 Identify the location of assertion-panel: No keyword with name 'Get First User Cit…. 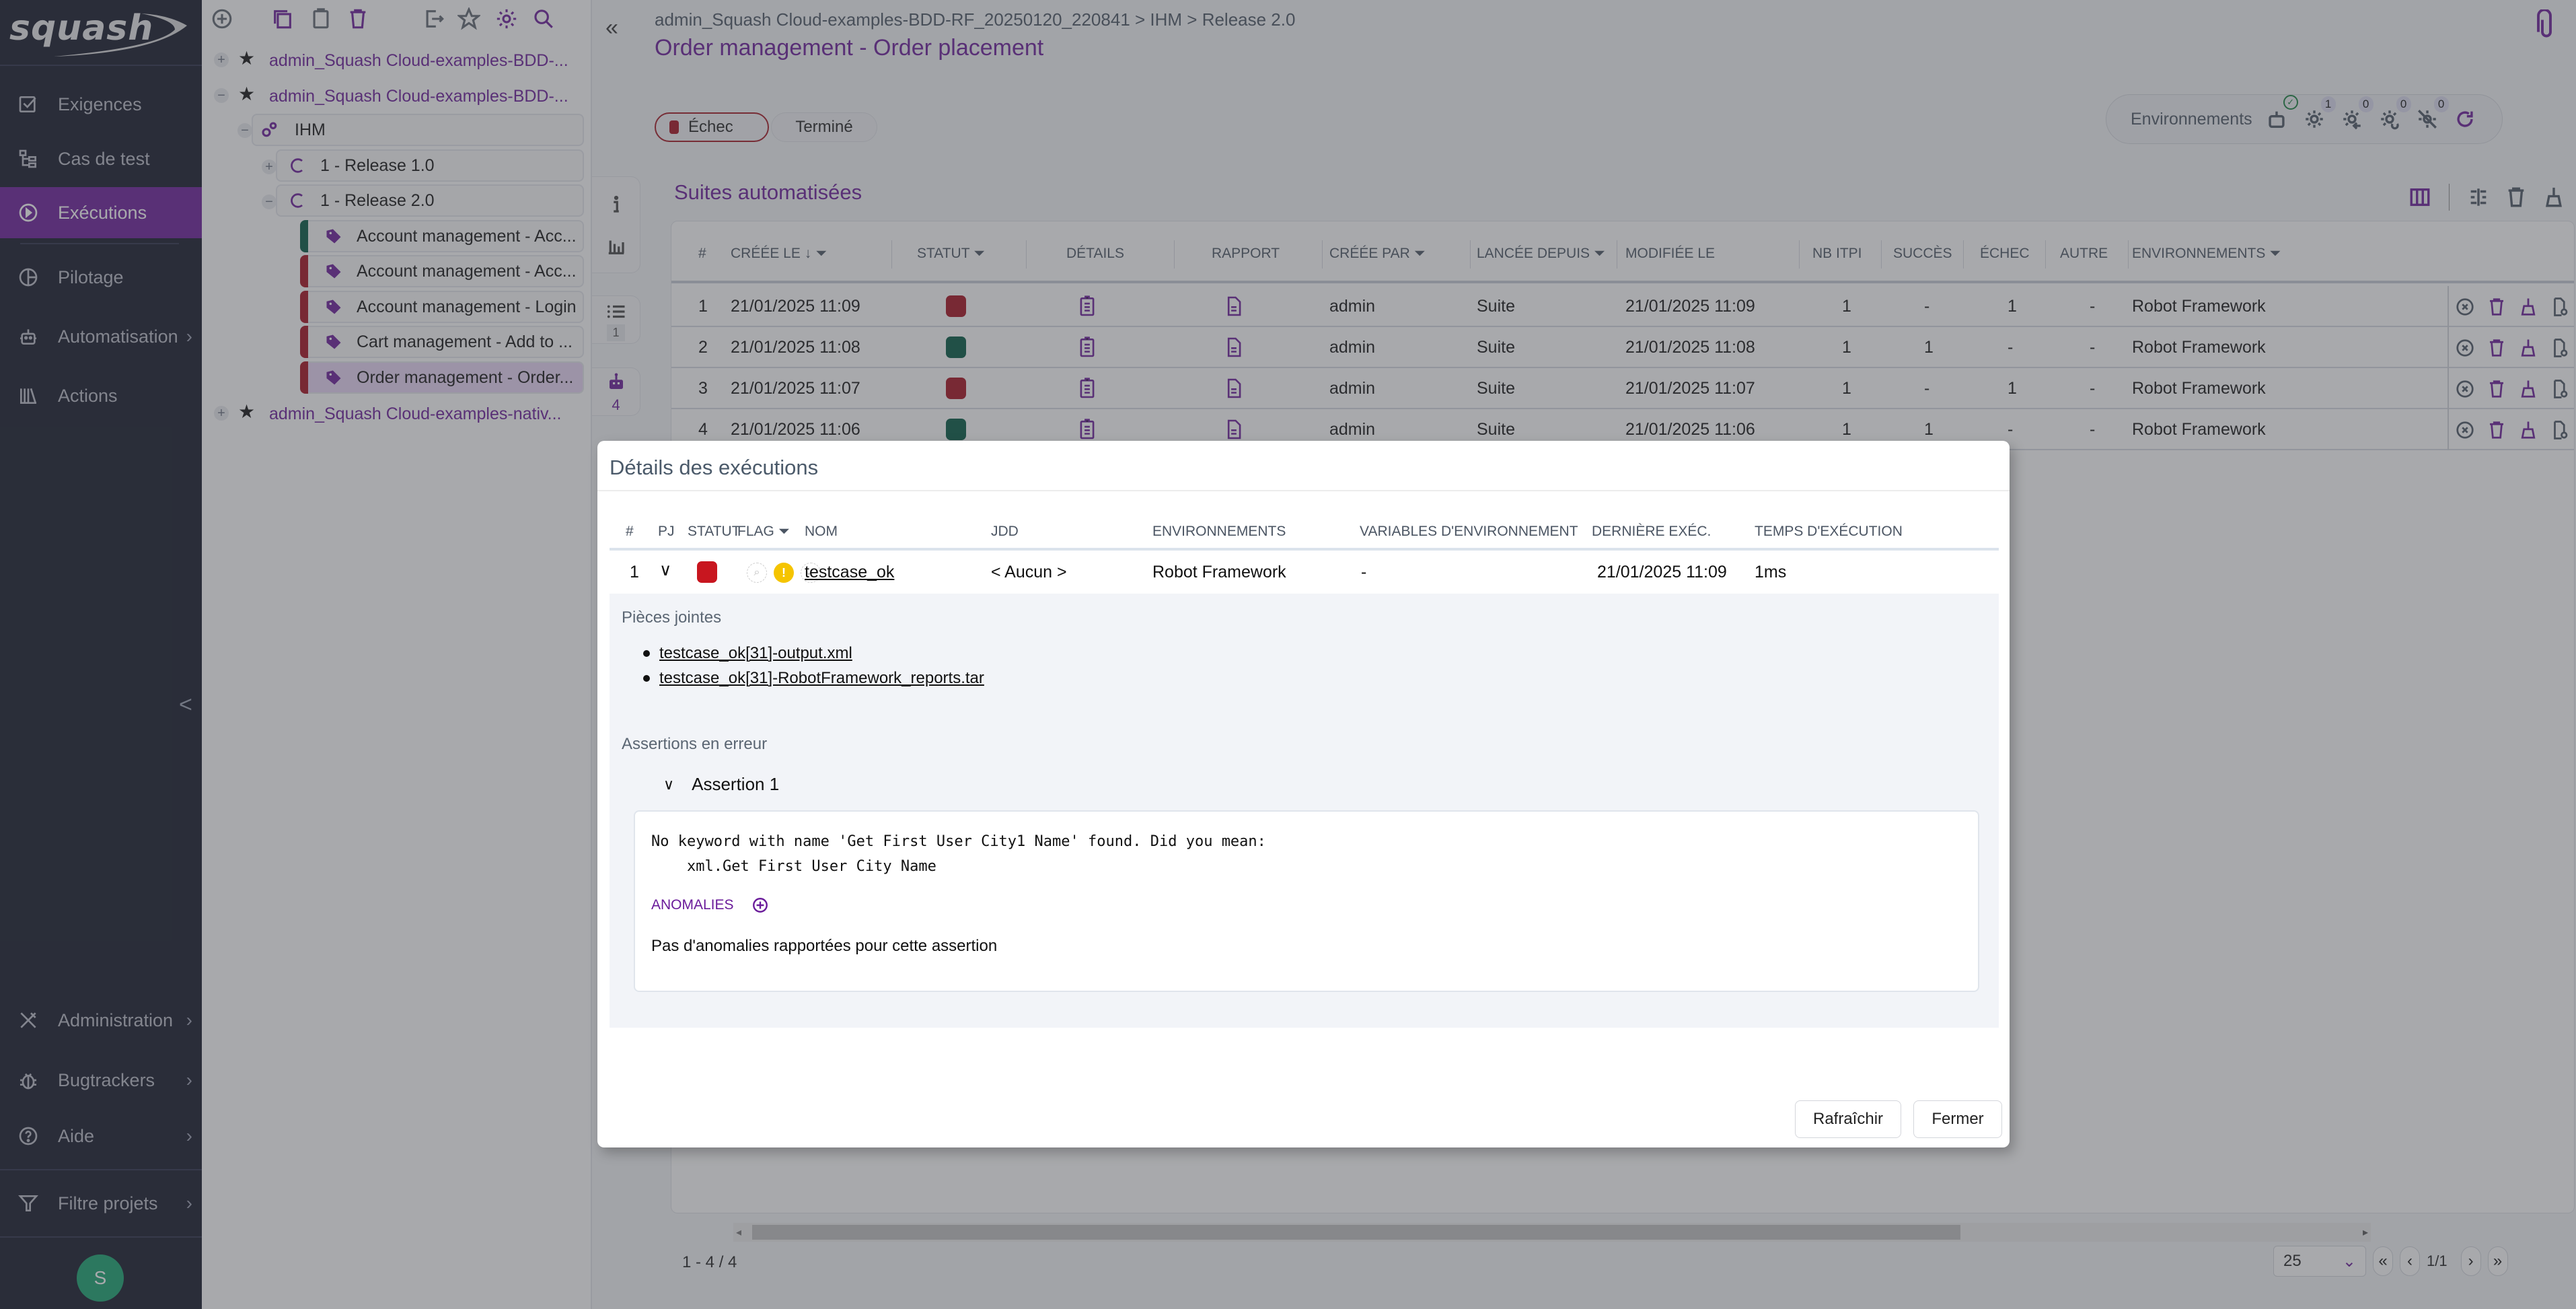
(1306, 901).